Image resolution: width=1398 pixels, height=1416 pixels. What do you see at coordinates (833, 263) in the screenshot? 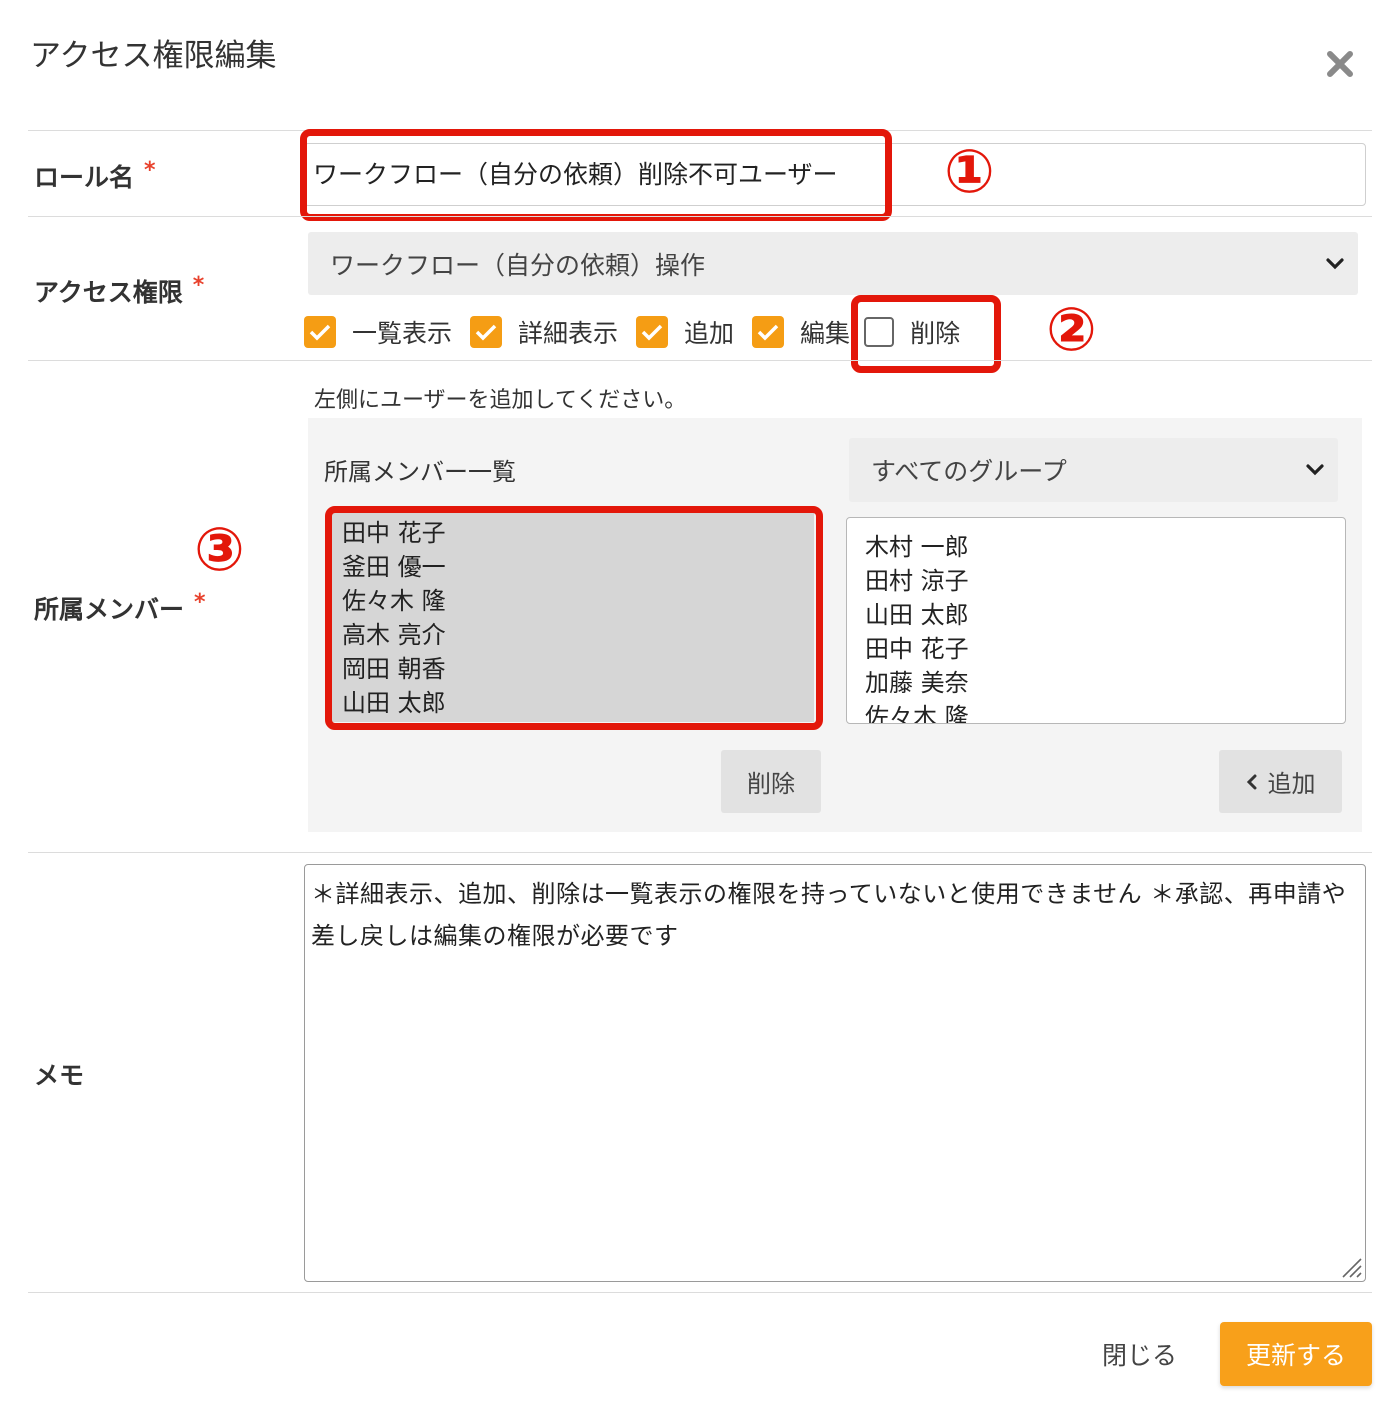
I see `access-select: ワークフロー（自分の依頼）操作` at bounding box center [833, 263].